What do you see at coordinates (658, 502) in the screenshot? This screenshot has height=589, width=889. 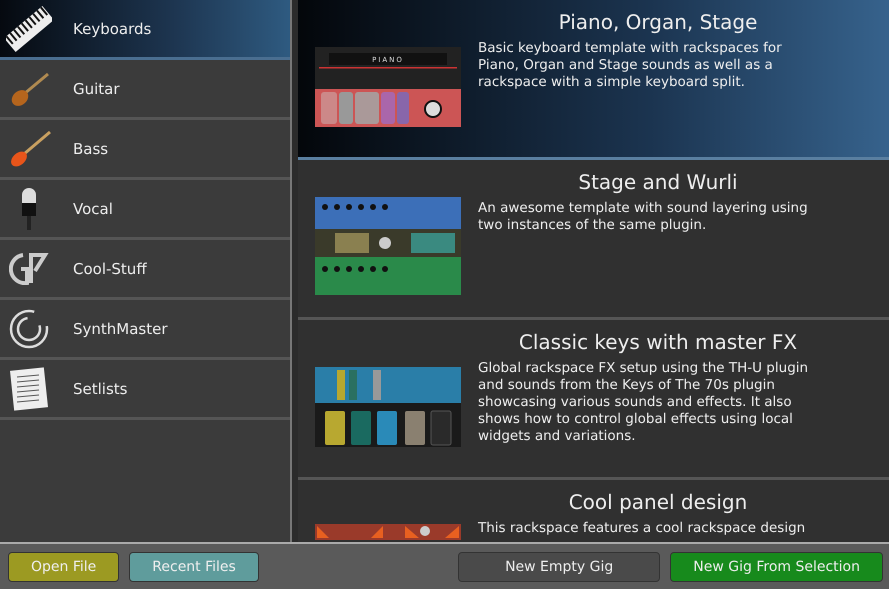 I see `template-title: Cool panel design` at bounding box center [658, 502].